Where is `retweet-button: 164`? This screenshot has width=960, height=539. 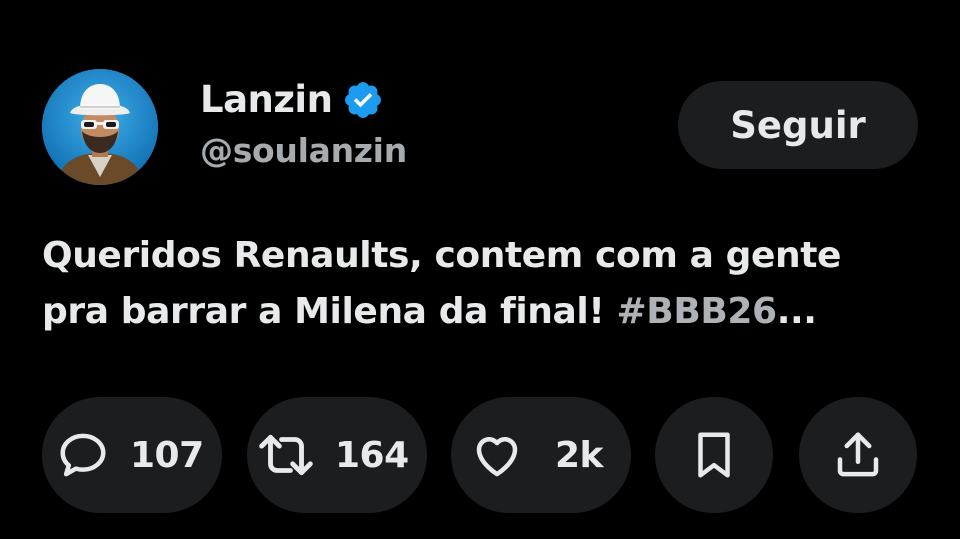 retweet-button: 164 is located at coordinates (337, 455).